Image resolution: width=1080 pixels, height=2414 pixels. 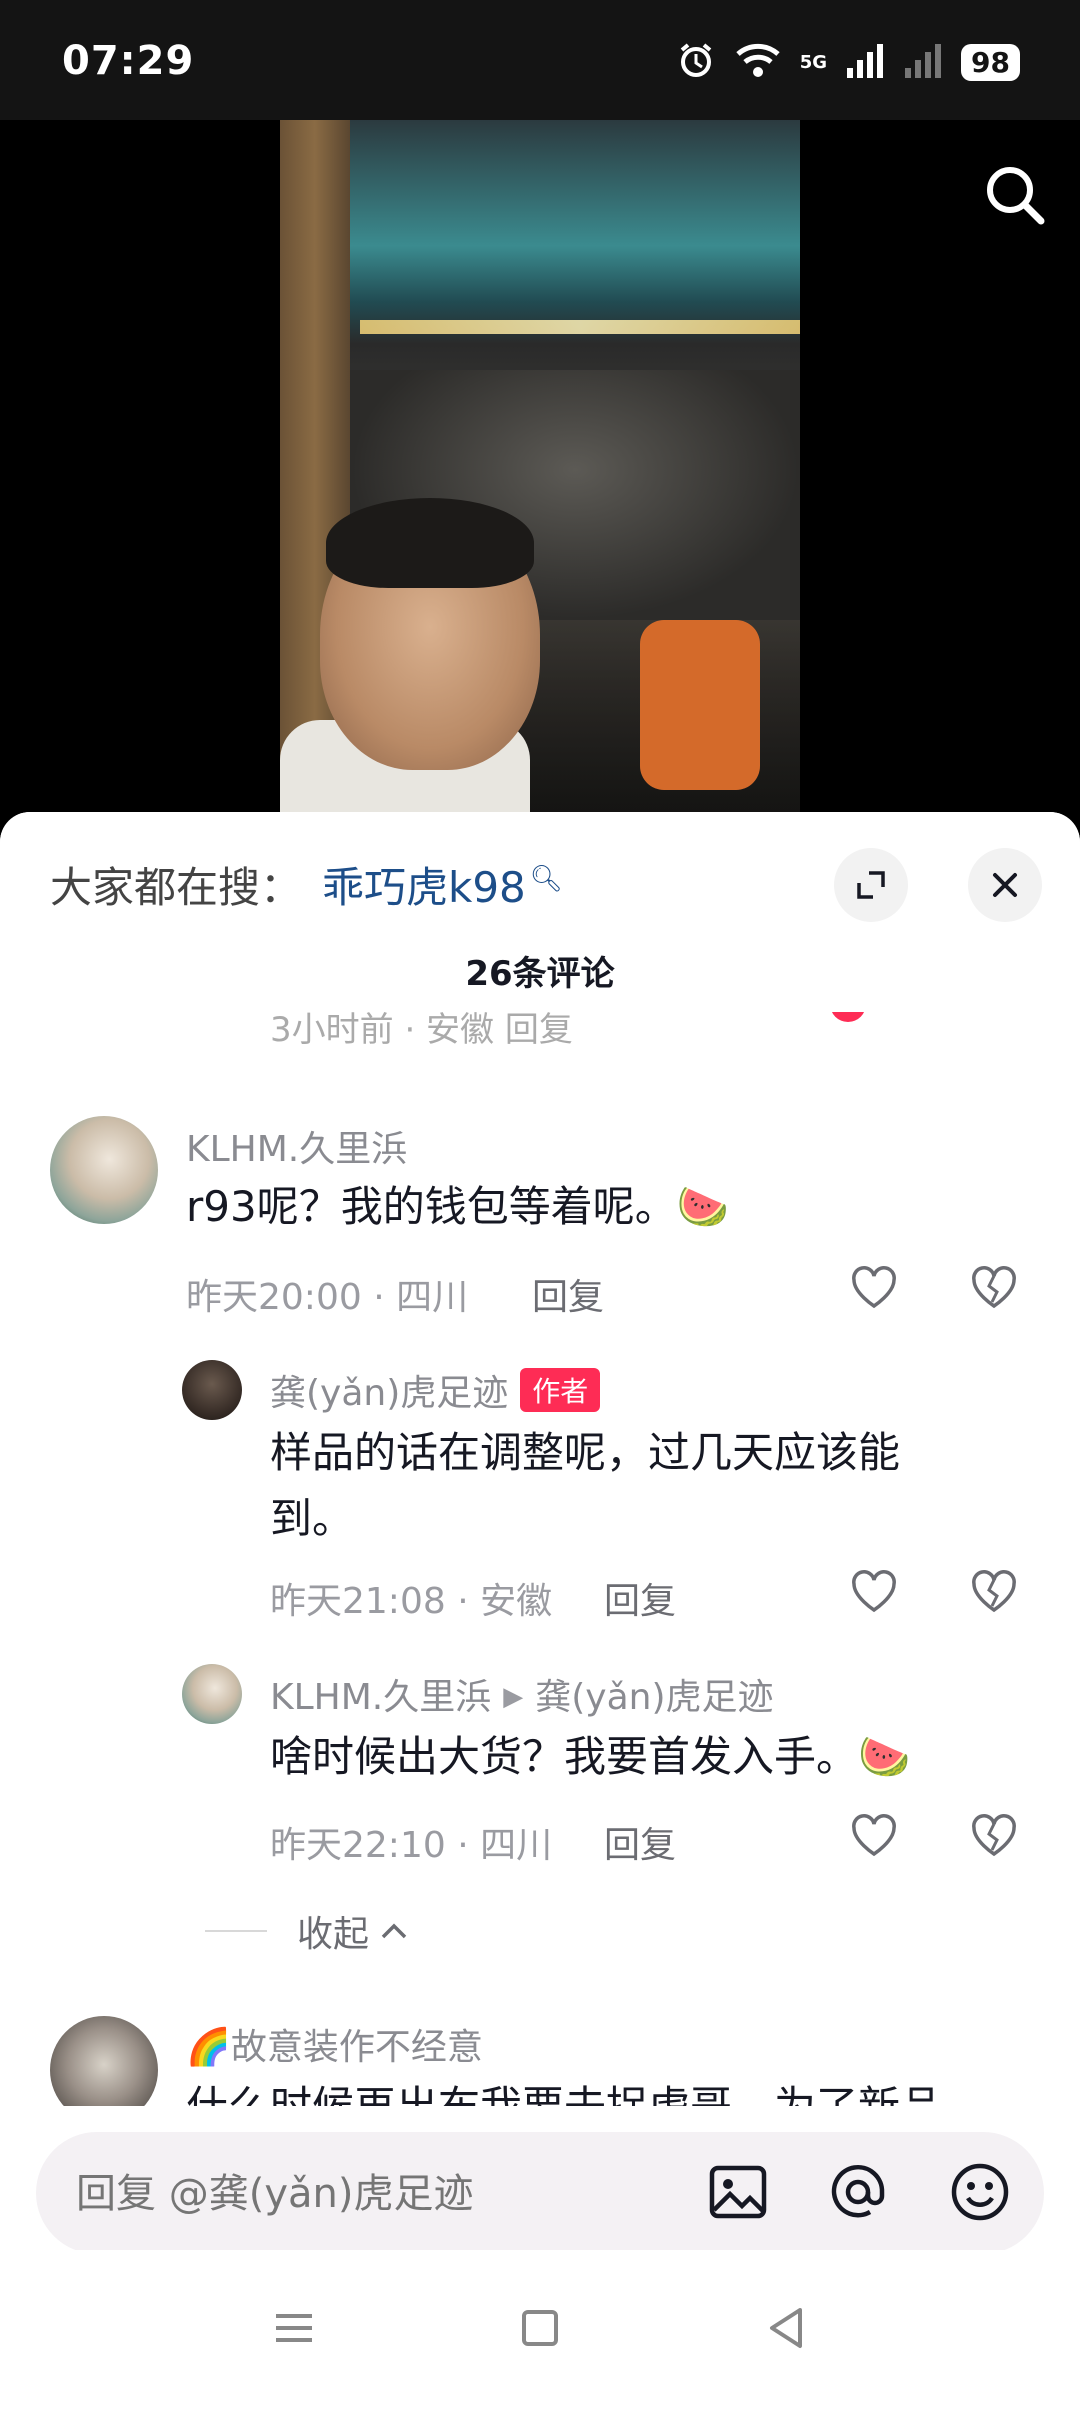 I want to click on small-search-icon: 🔍︎, so click(x=546, y=879).